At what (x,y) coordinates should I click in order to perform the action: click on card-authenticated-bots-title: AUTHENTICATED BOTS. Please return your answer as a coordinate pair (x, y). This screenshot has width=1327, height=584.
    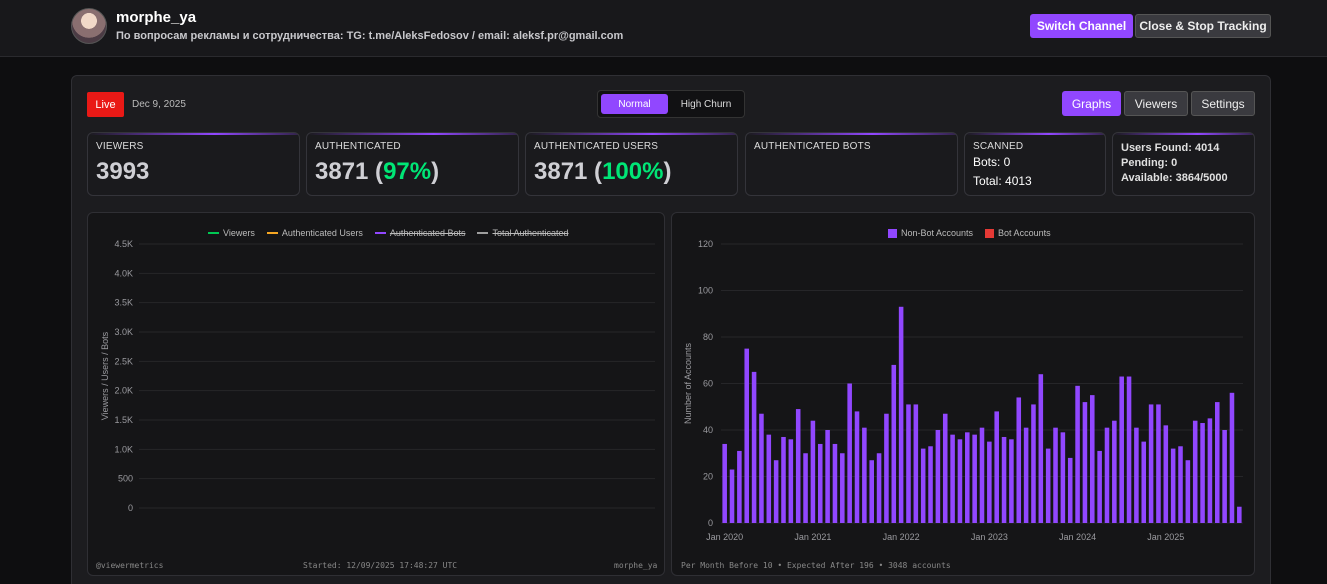
    Looking at the image, I should click on (812, 146).